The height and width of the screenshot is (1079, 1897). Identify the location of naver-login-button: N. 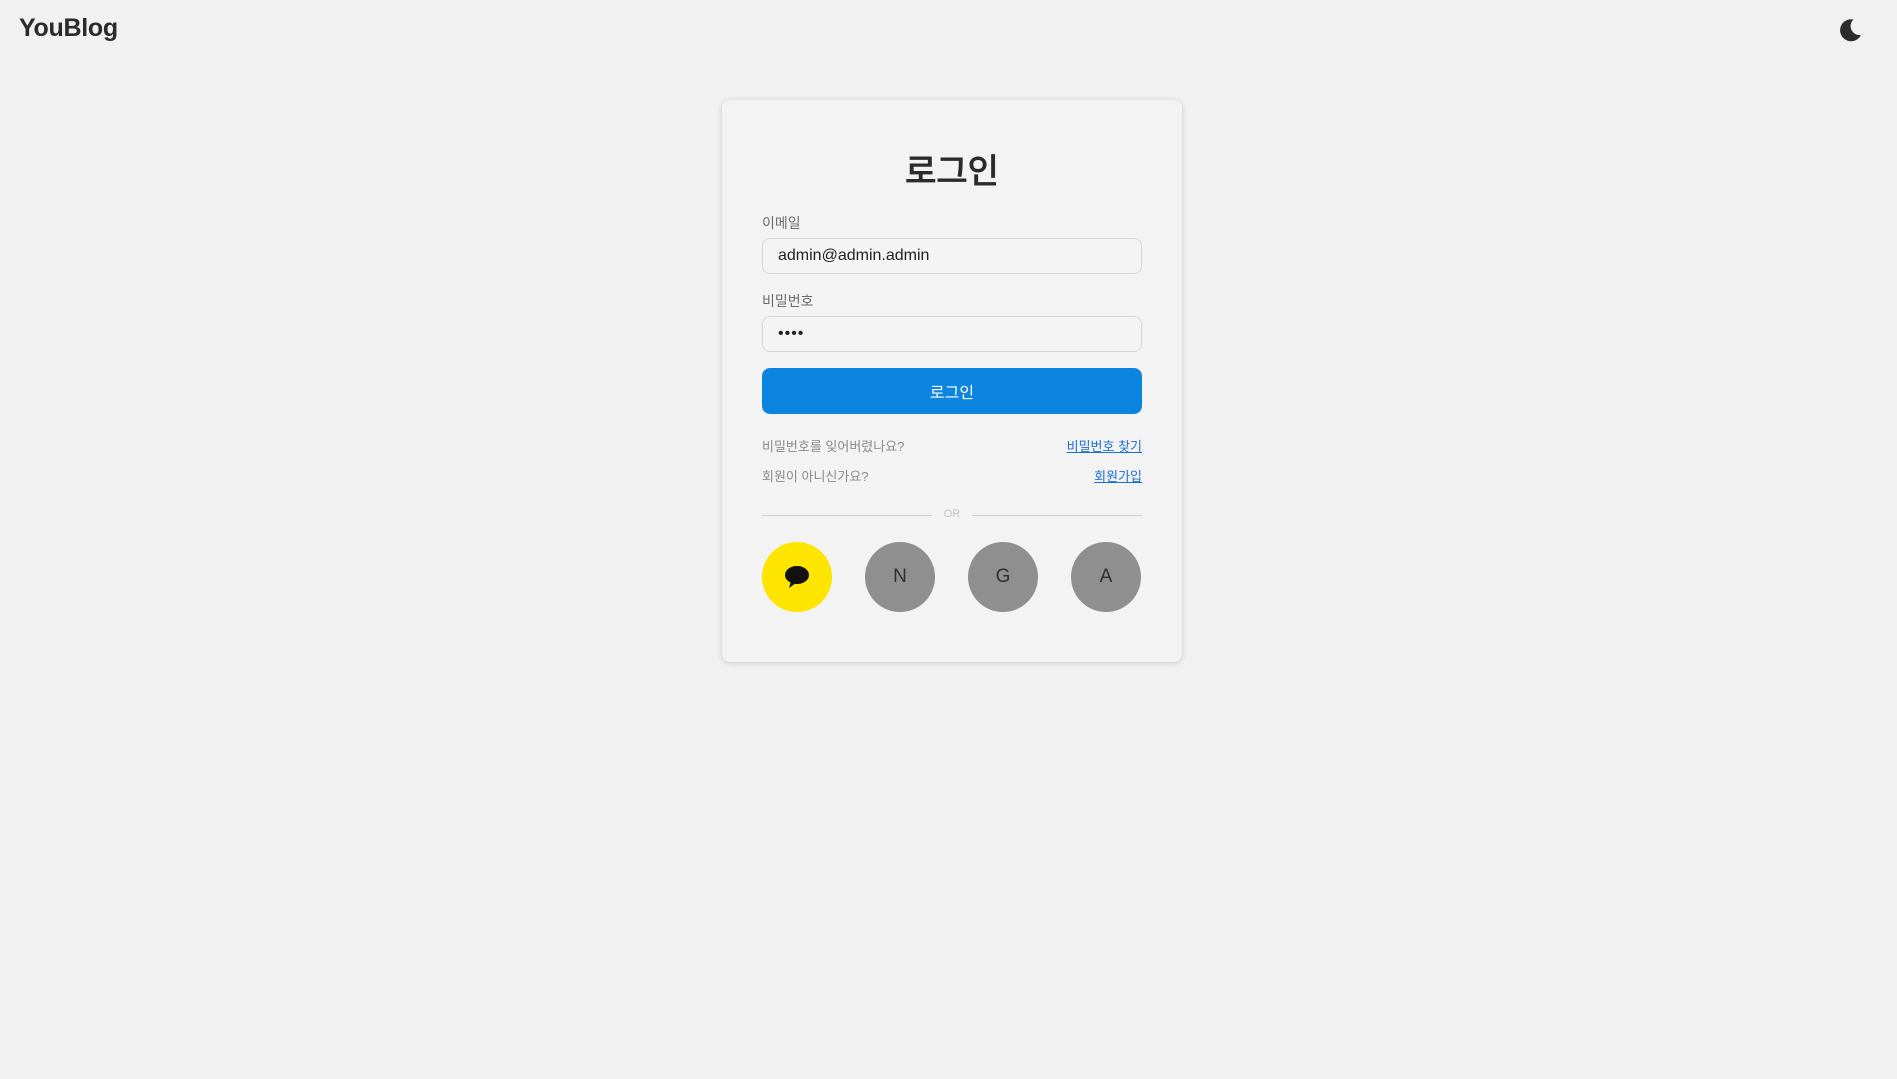
(900, 577).